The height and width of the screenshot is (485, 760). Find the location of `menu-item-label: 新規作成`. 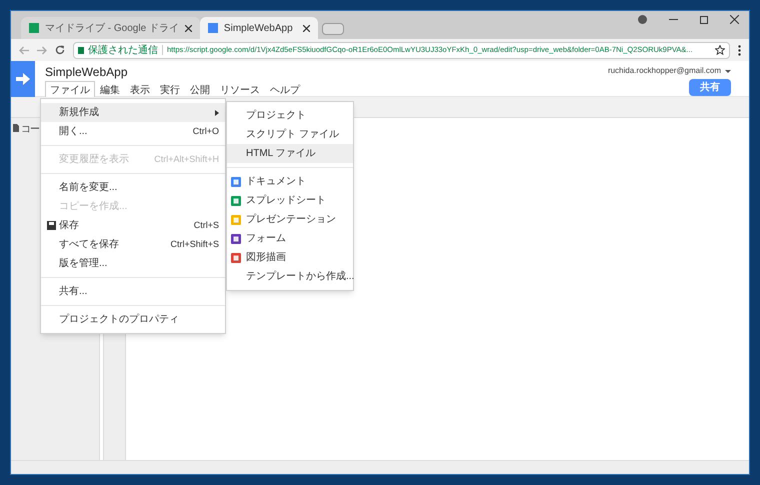

menu-item-label: 新規作成 is located at coordinates (79, 113).